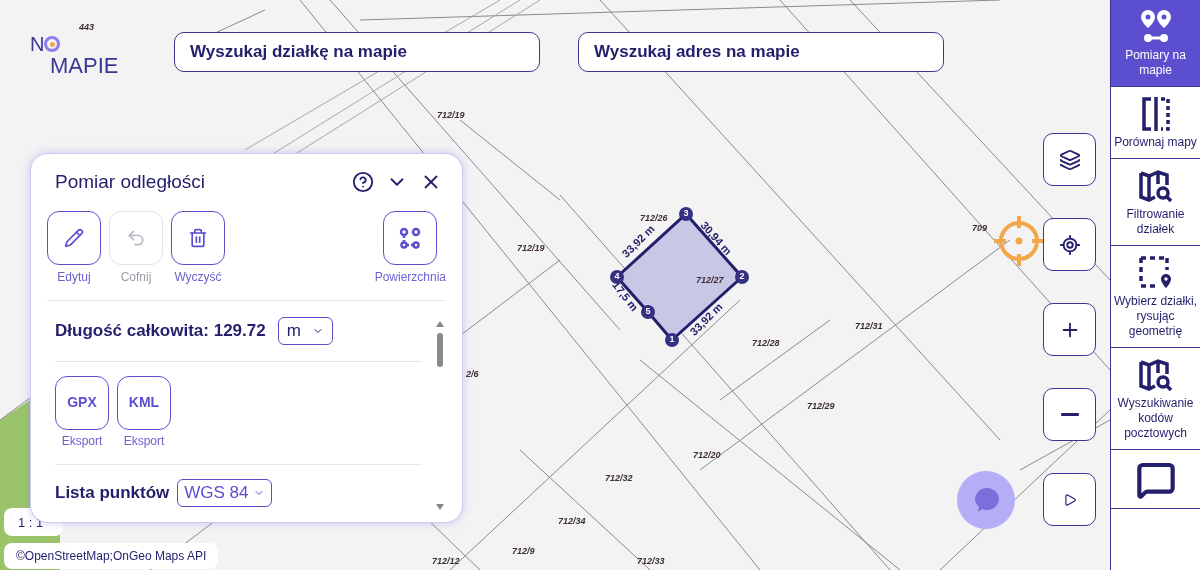  Describe the element at coordinates (821, 406) in the screenshot. I see `parcel-number: 712/29` at that location.